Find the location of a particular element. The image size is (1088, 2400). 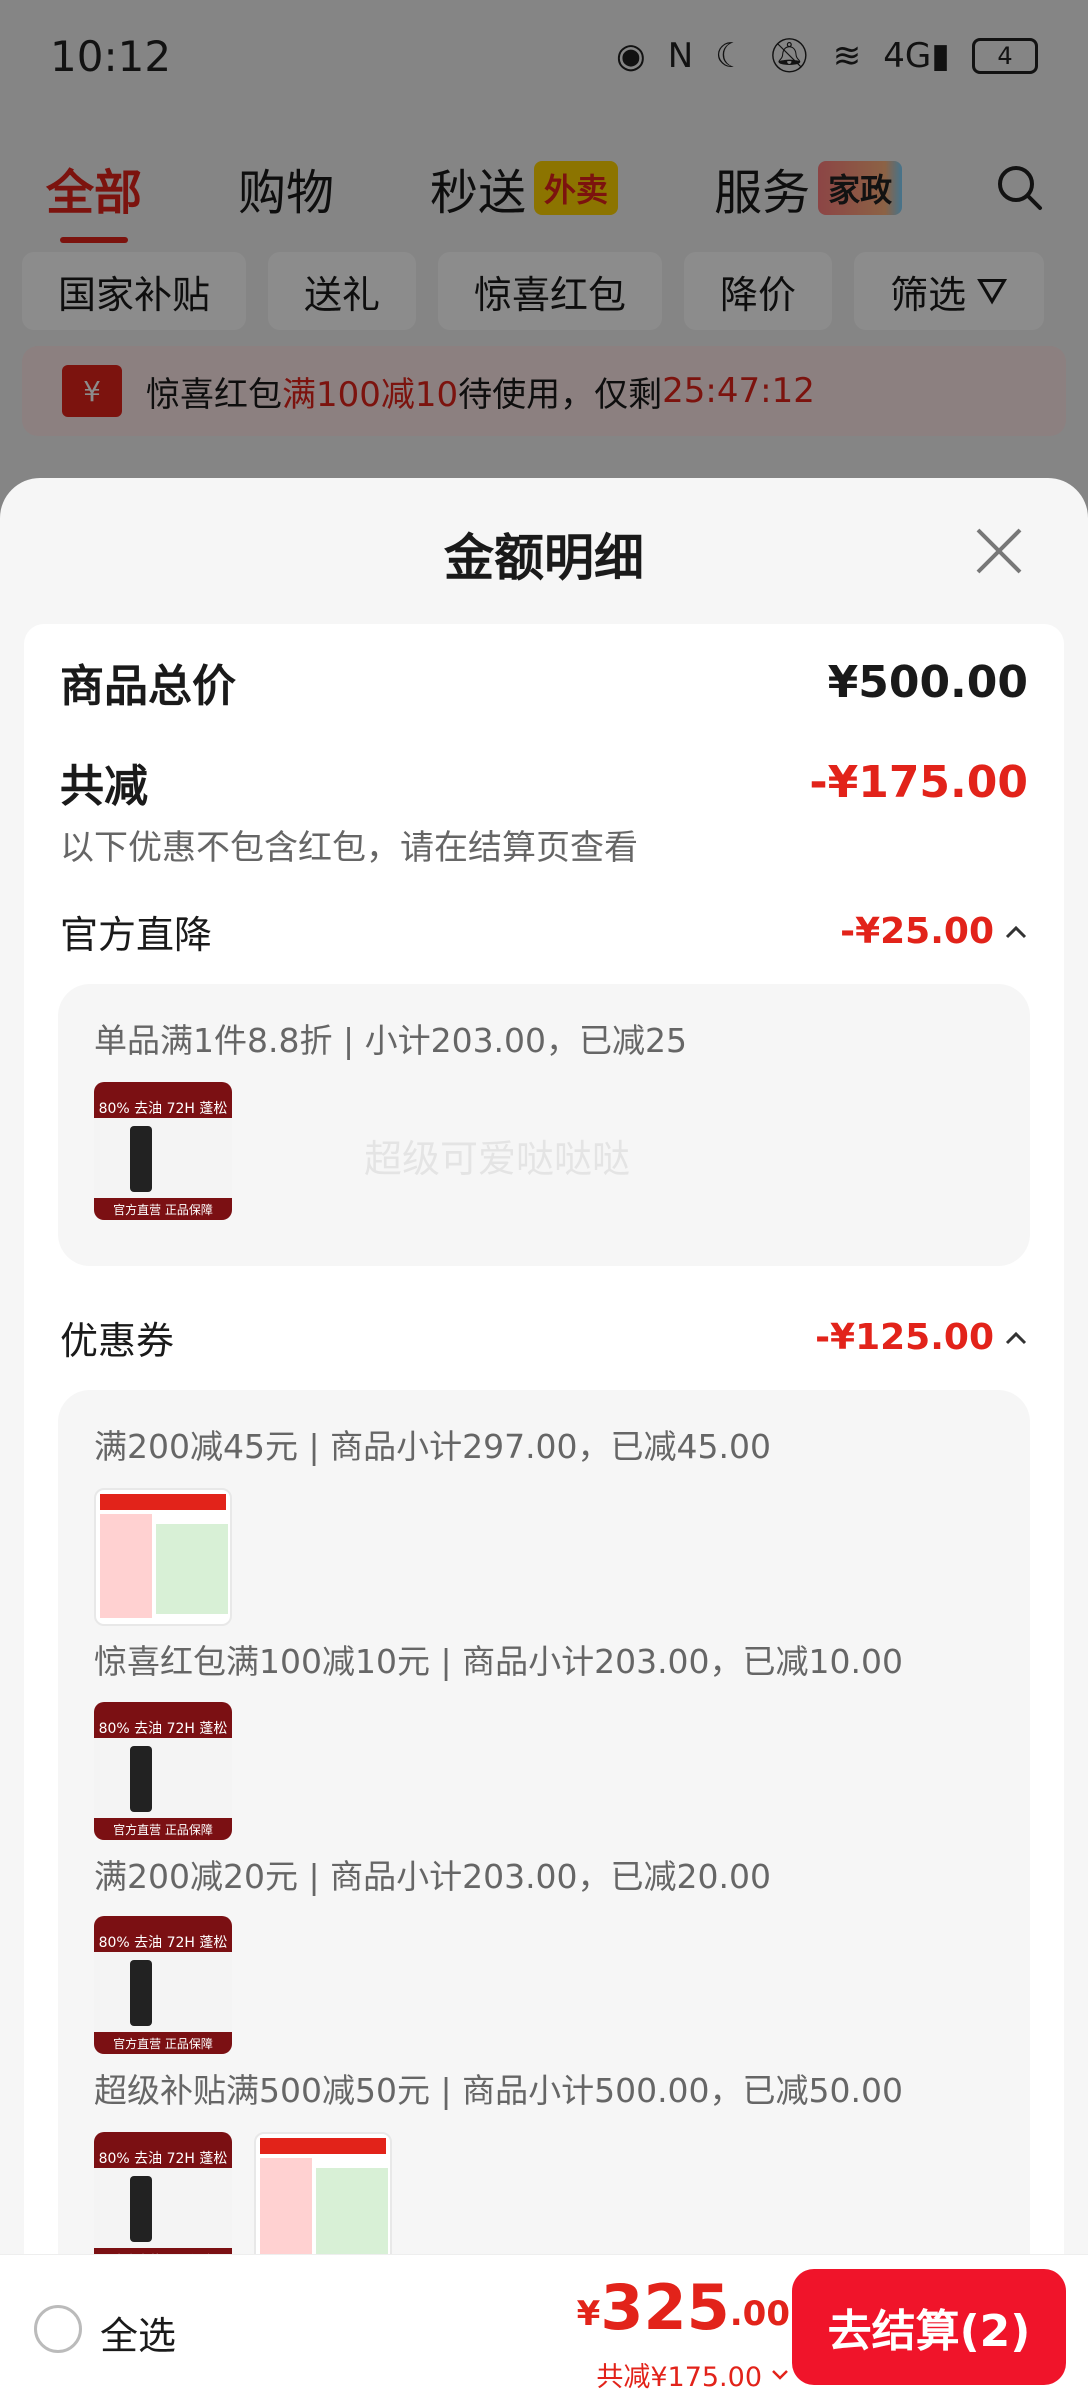

total-price: ¥ 325 .00 is located at coordinates (683, 2307).